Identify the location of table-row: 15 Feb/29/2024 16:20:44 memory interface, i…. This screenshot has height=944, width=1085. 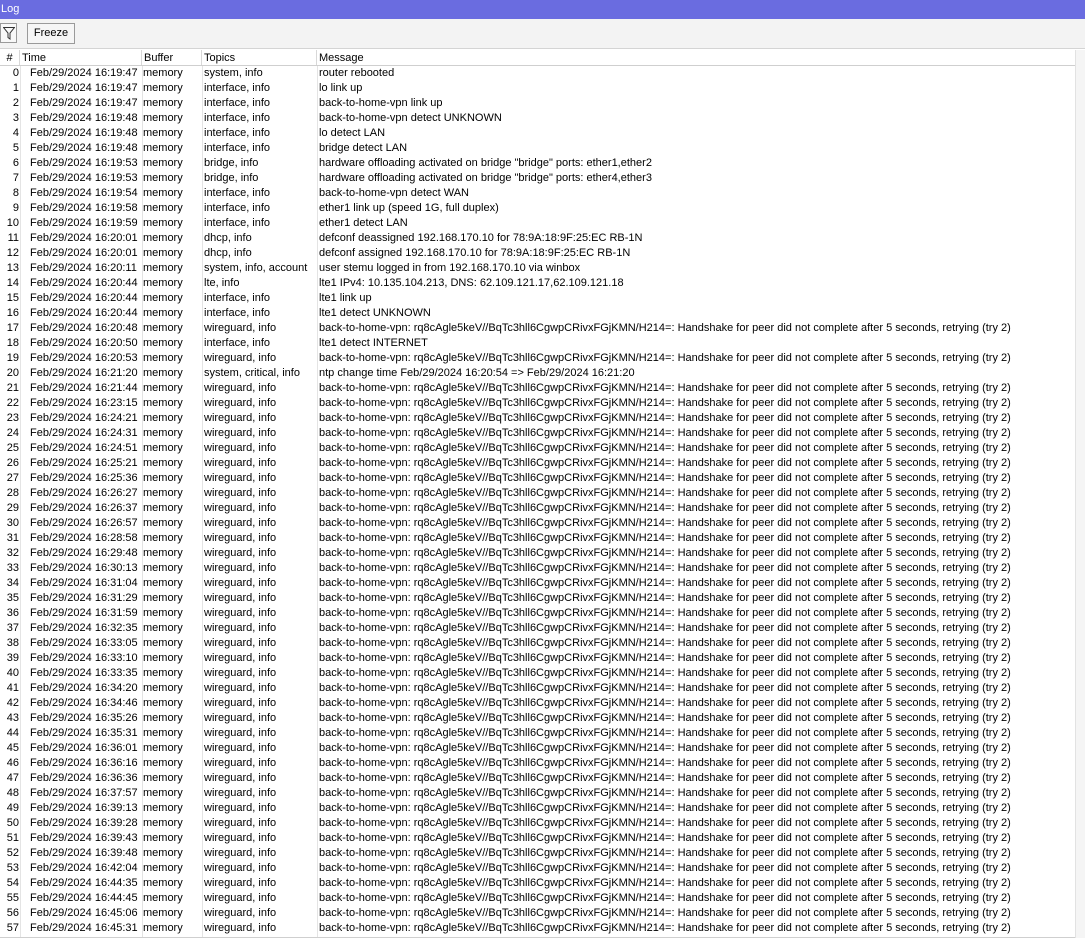
(537, 298).